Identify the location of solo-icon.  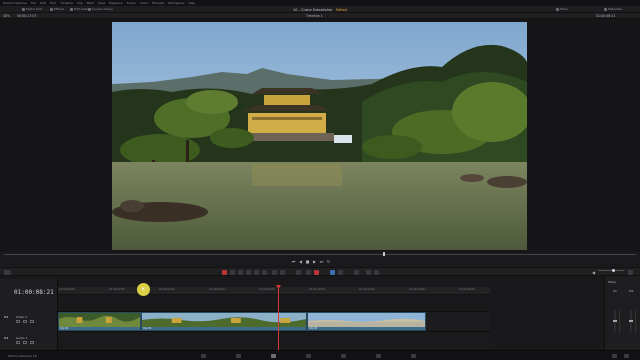
(25, 342).